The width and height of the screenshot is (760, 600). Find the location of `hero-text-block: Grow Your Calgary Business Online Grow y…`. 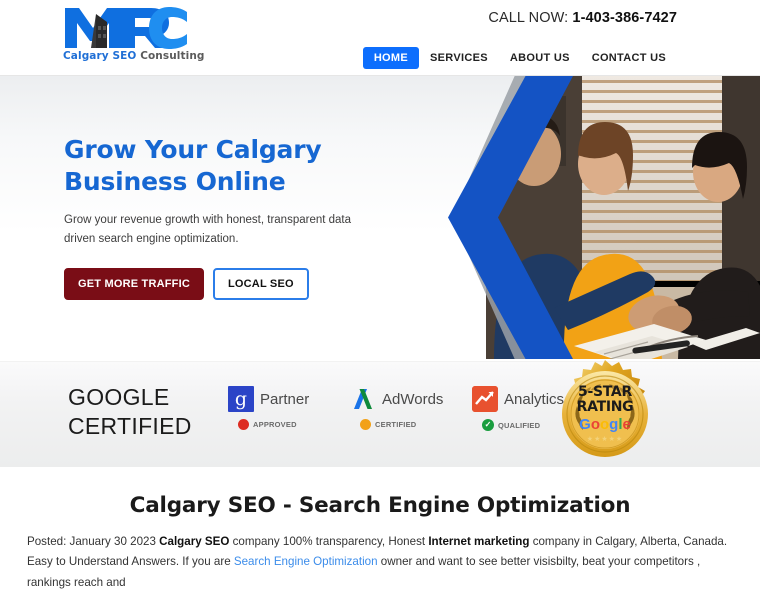

hero-text-block: Grow Your Calgary Business Online Grow y… is located at coordinates (224, 217).